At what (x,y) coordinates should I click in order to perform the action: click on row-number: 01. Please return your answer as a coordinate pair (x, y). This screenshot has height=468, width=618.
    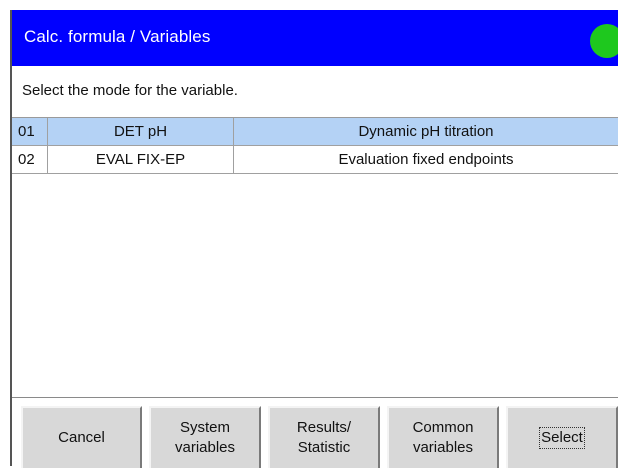
    Looking at the image, I should click on (30, 131).